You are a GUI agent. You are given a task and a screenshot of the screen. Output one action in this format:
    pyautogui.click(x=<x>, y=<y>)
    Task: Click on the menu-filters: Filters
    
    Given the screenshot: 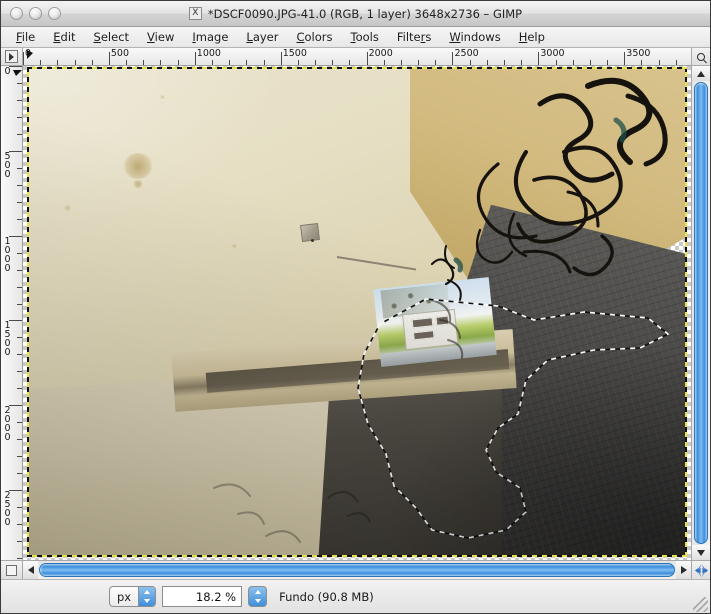 What is the action you would take?
    pyautogui.click(x=414, y=37)
    